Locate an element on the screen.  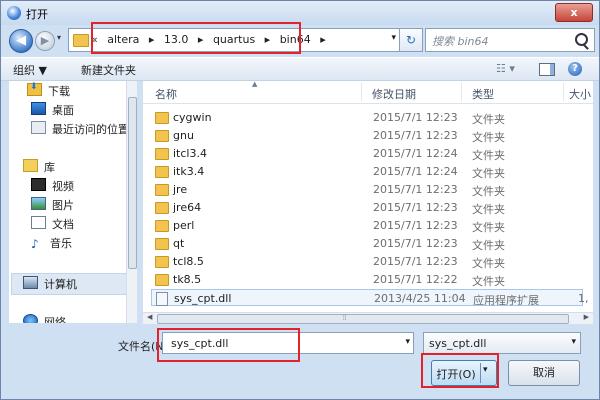
sidebar-item-pictures: 图片 is located at coordinates (52, 206).